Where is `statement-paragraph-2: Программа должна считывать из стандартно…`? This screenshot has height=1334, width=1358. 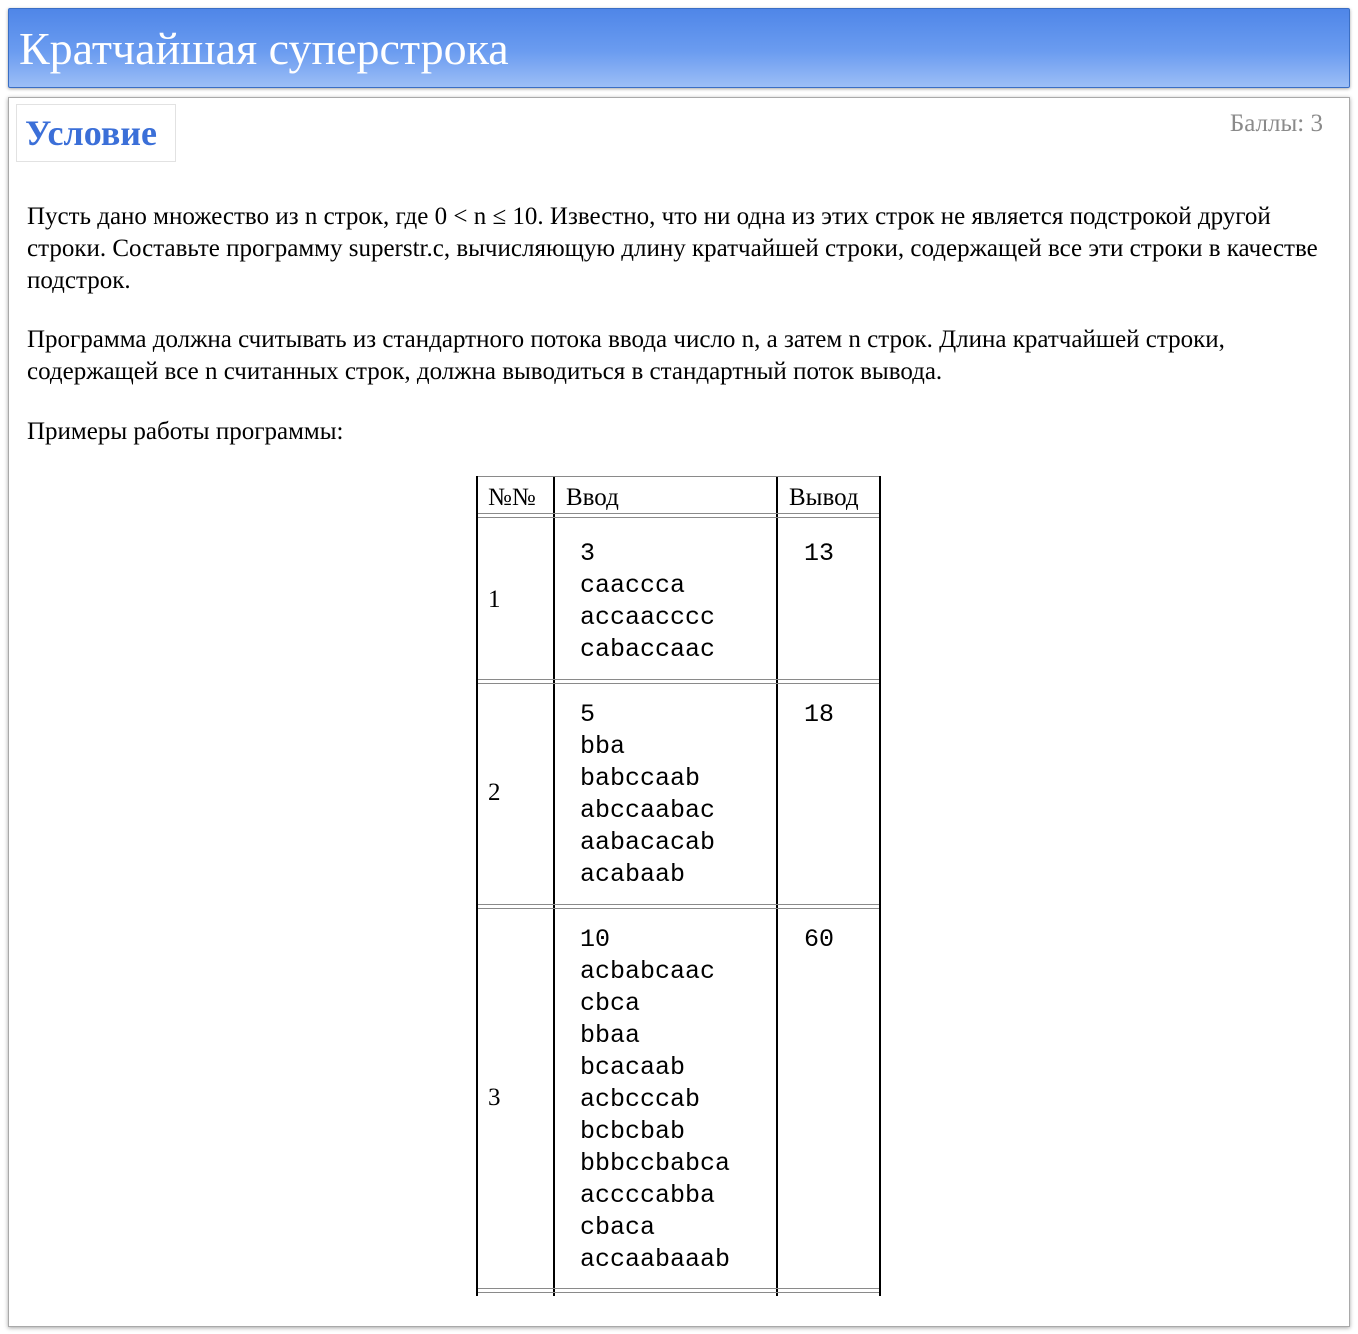
statement-paragraph-2: Программа должна считывать из стандартно… is located at coordinates (626, 355).